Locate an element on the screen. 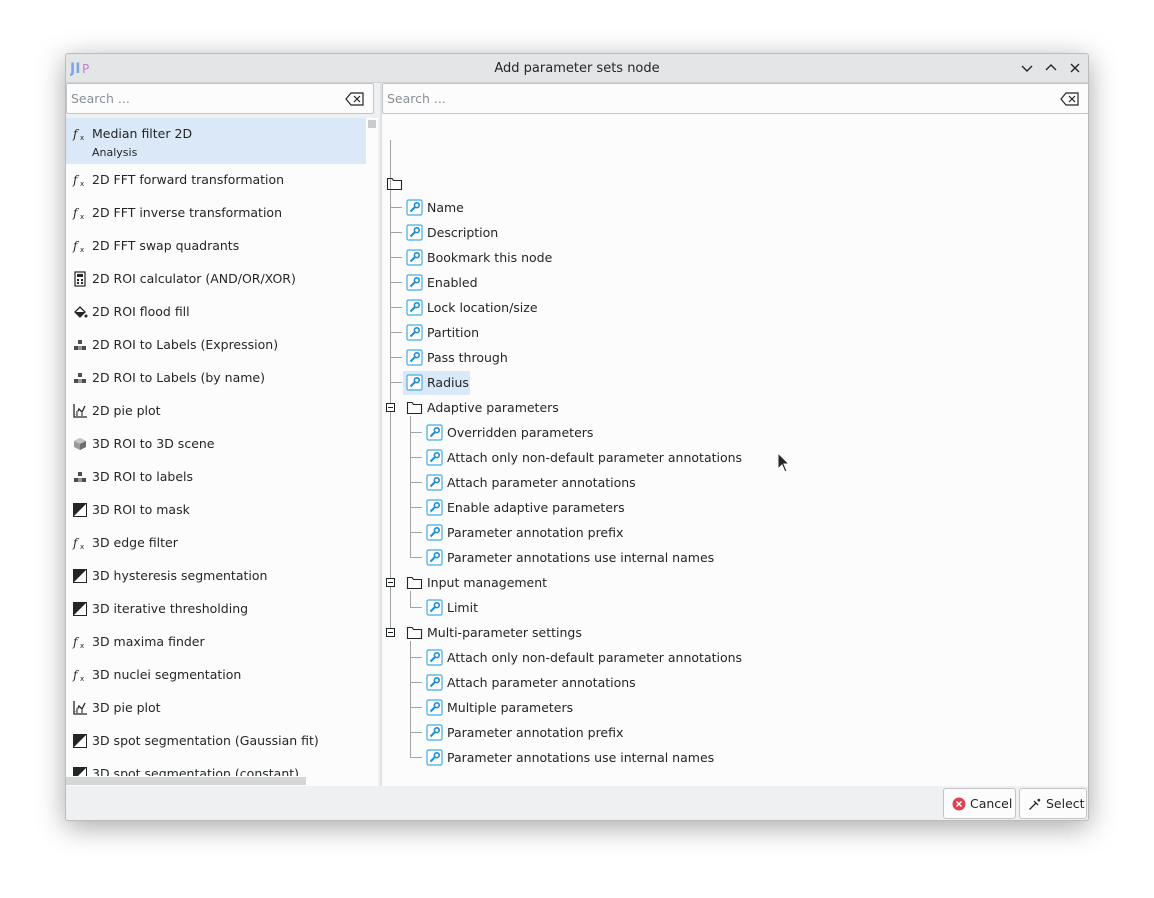  window-title: Add parameter sets node is located at coordinates (577, 68).